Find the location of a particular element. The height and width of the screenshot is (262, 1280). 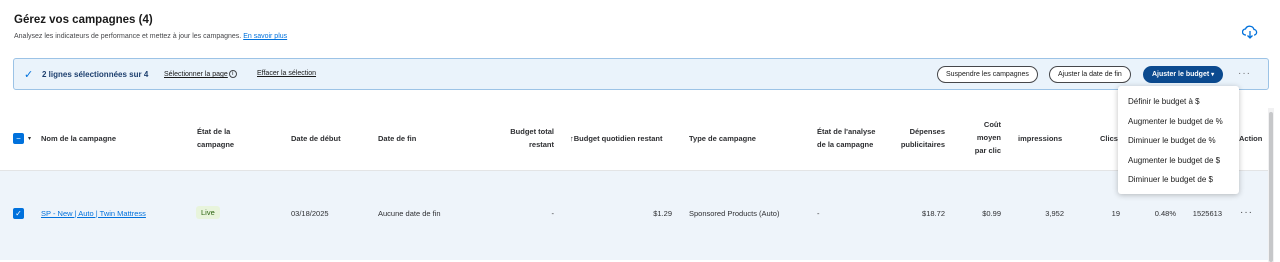

menu-item-increase-amount: Augmenter le budget de $ is located at coordinates (1178, 161).